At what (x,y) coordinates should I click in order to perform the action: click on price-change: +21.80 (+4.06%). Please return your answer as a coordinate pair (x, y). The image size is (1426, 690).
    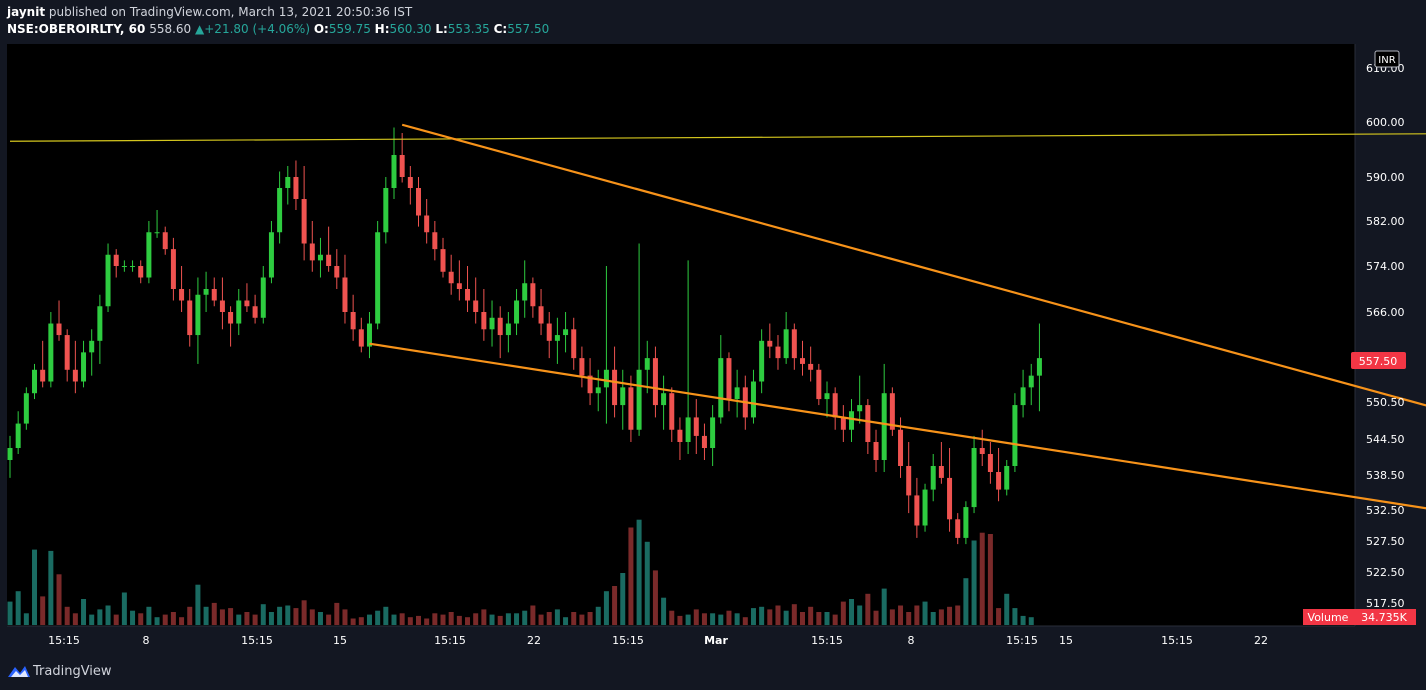
    Looking at the image, I should click on (257, 29).